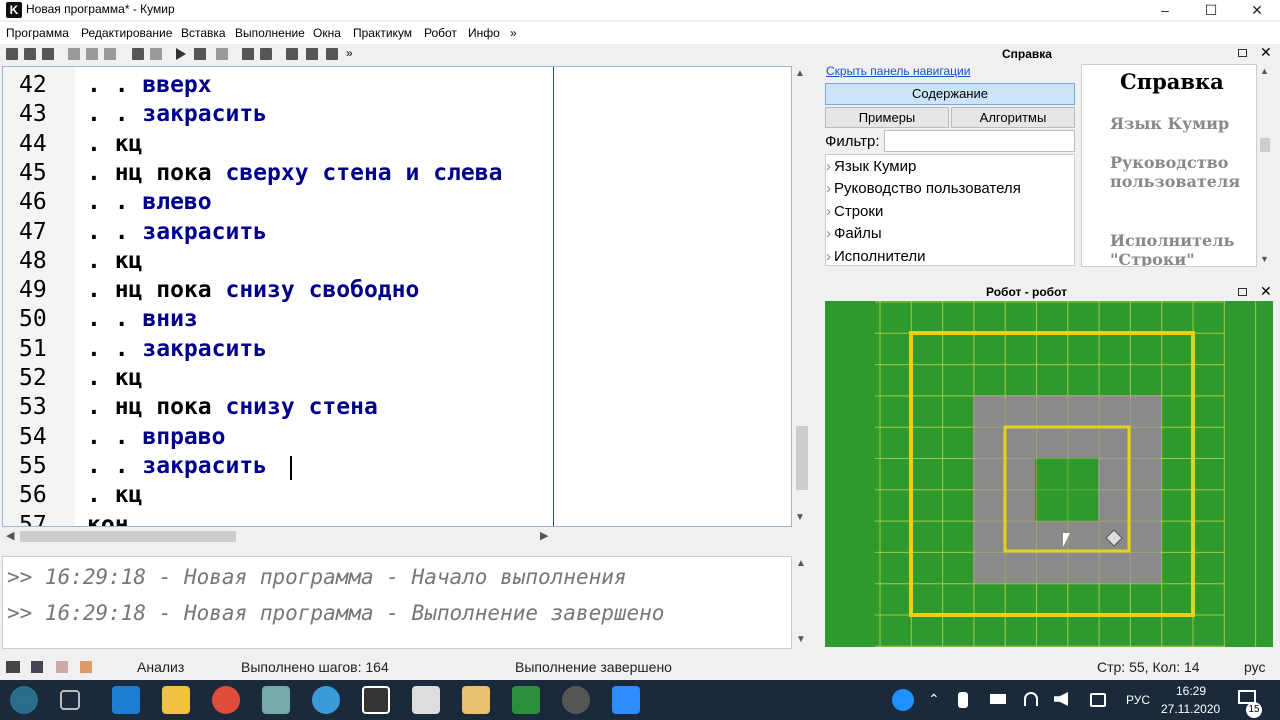 The width and height of the screenshot is (1280, 720). I want to click on copy-icon, so click(92, 54).